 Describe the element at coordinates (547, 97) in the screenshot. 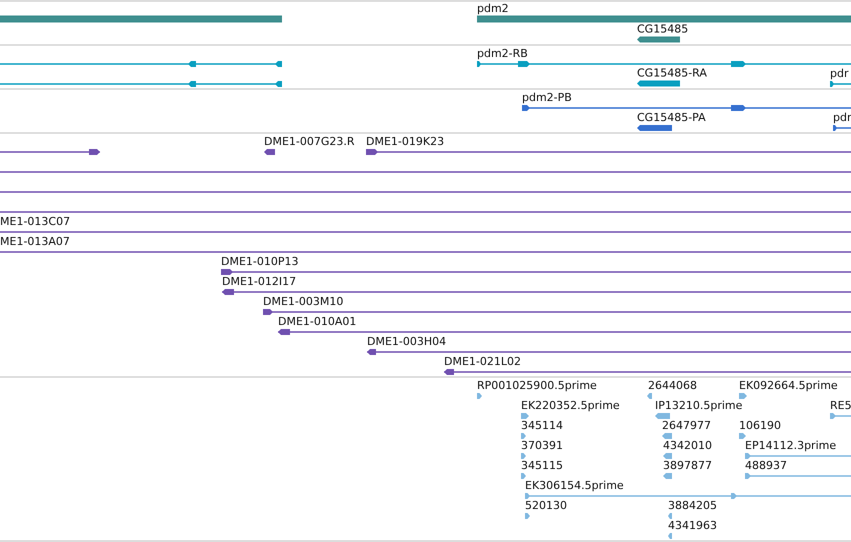

I see `feature-label: pdm2-PB` at that location.